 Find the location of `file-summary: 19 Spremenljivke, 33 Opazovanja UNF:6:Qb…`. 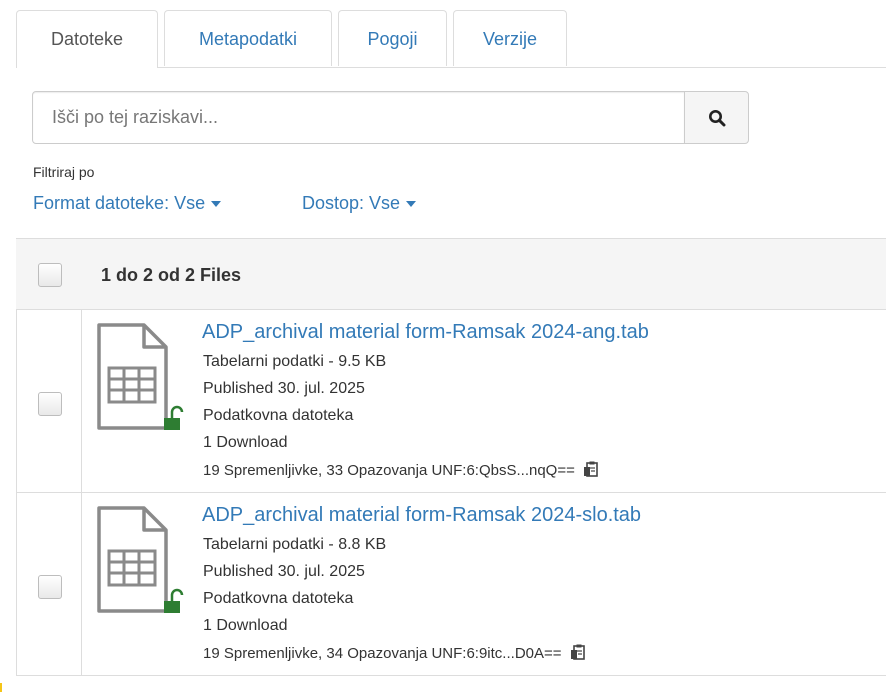

file-summary: 19 Spremenljivke, 33 Opazovanja UNF:6:Qb… is located at coordinates (400, 470).